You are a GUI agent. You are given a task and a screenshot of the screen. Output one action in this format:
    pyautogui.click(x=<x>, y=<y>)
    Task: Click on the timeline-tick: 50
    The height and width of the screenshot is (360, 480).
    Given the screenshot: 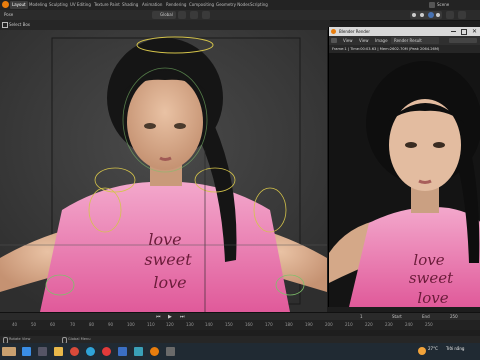 What is the action you would take?
    pyautogui.click(x=34, y=324)
    